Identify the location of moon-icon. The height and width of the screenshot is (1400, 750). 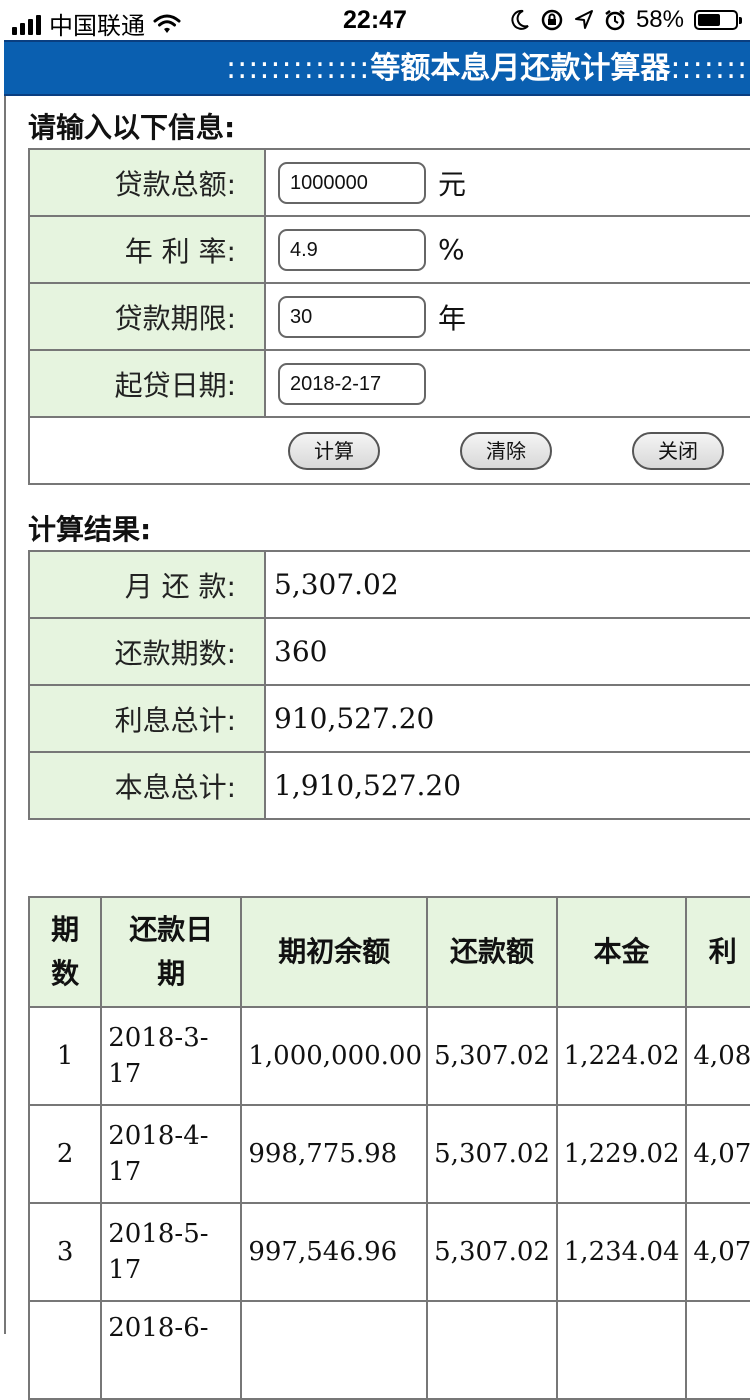
(520, 19).